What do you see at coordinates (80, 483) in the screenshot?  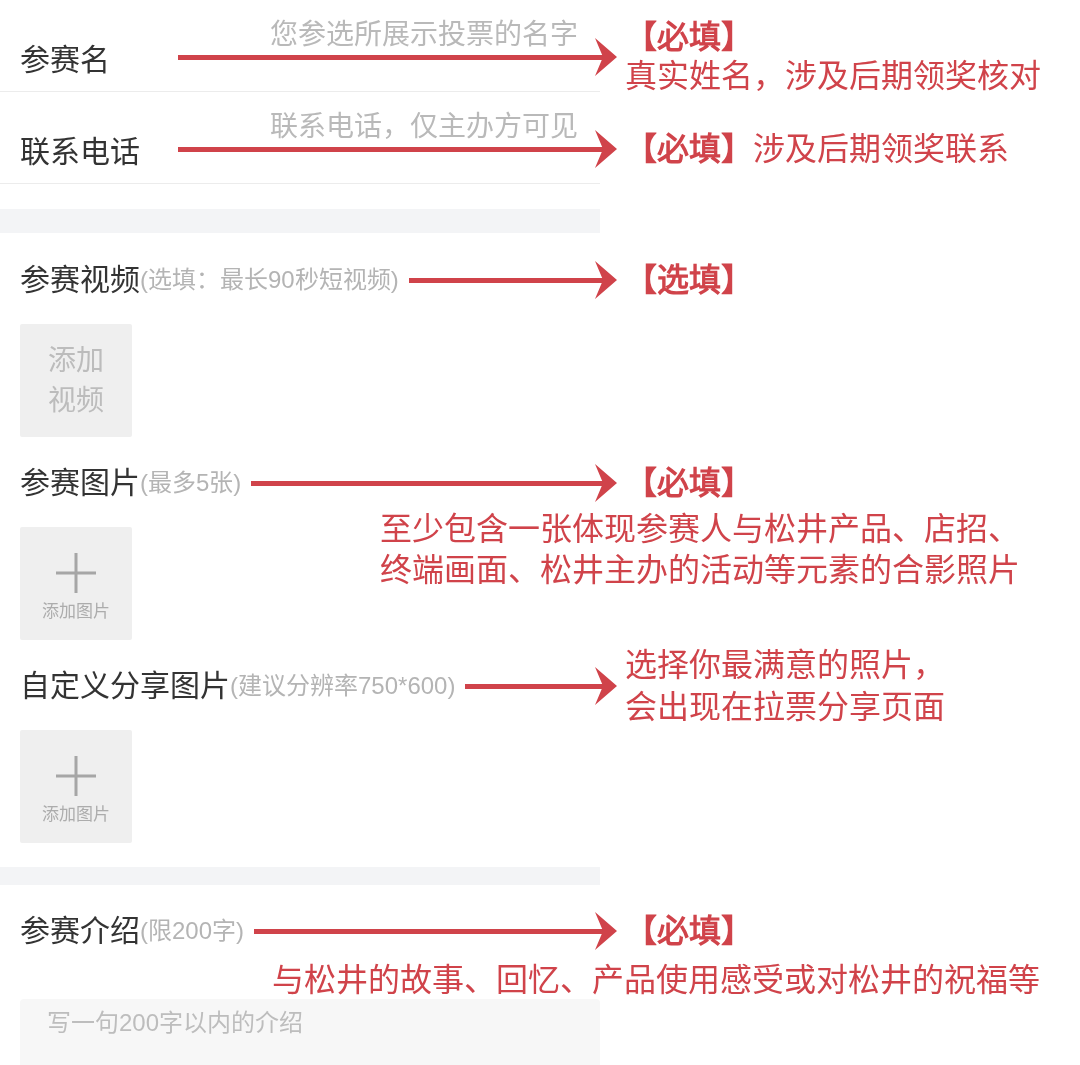 I see `field-label: 参赛图片` at bounding box center [80, 483].